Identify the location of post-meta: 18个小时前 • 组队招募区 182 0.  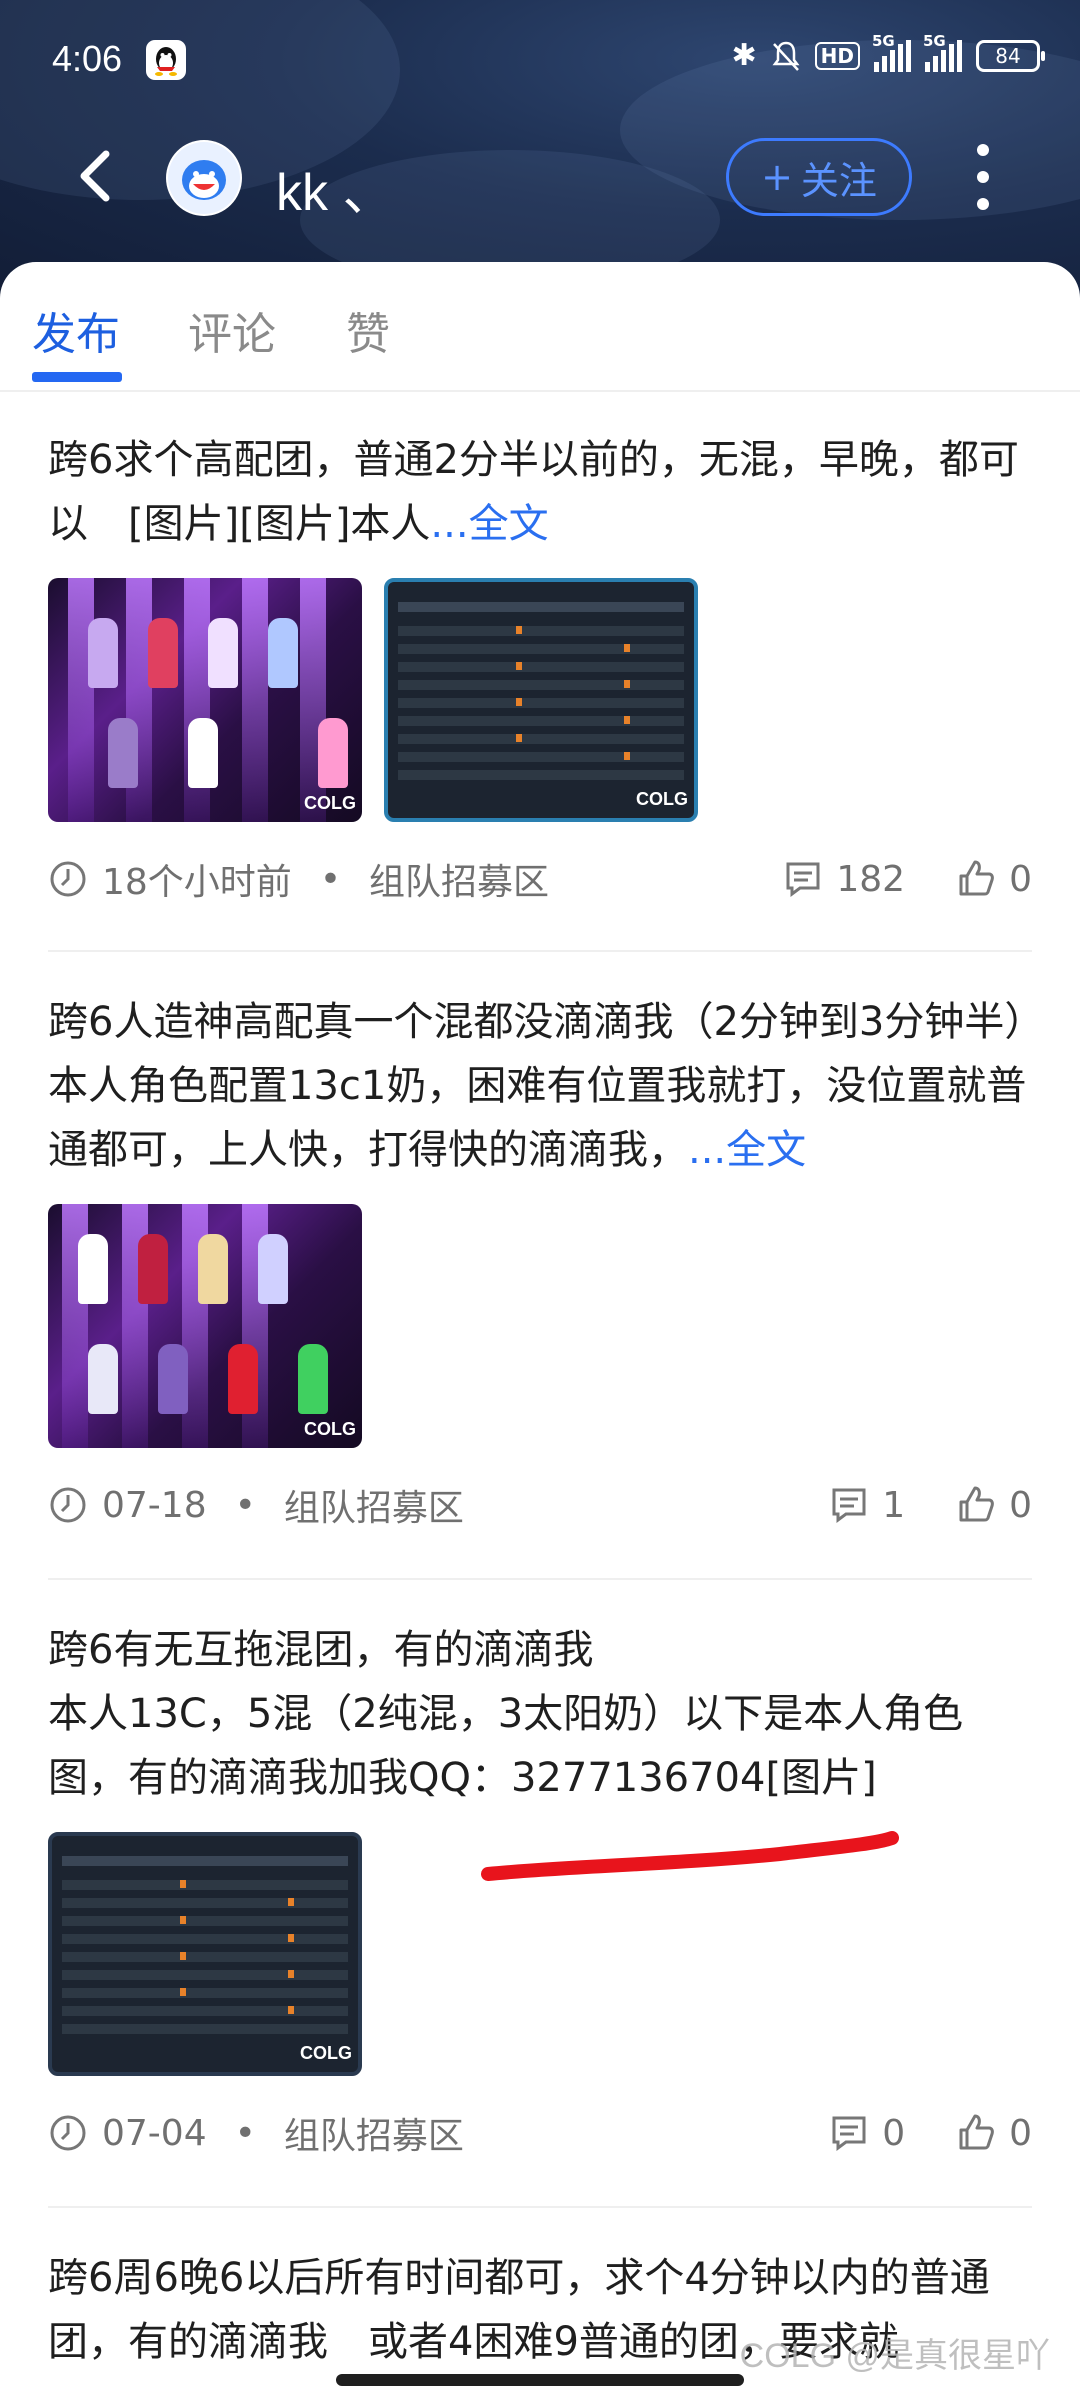
(540, 879).